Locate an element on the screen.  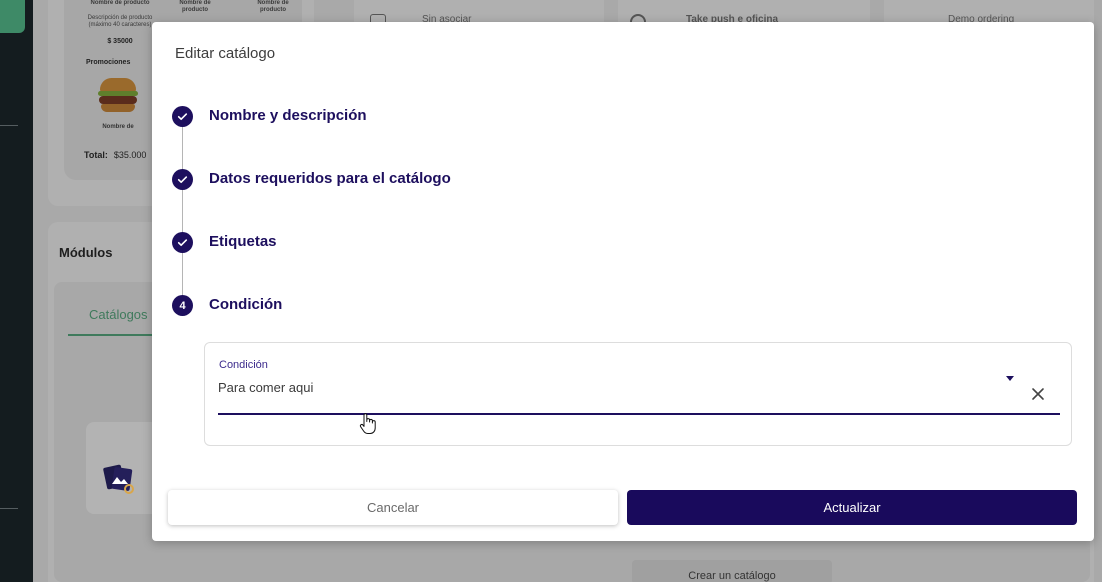
total-row: Total: $35.000 is located at coordinates (115, 155).